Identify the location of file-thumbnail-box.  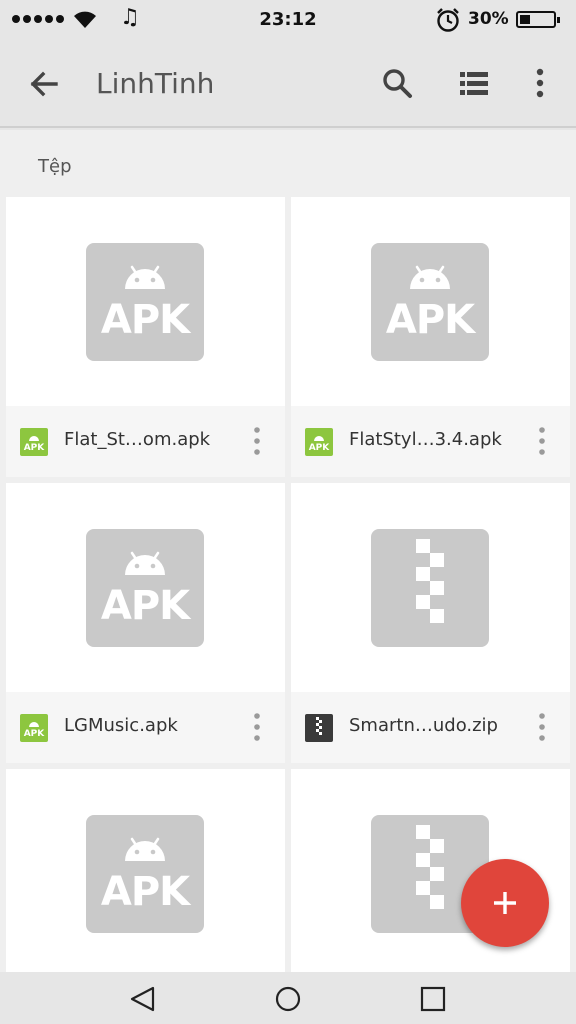
(430, 588).